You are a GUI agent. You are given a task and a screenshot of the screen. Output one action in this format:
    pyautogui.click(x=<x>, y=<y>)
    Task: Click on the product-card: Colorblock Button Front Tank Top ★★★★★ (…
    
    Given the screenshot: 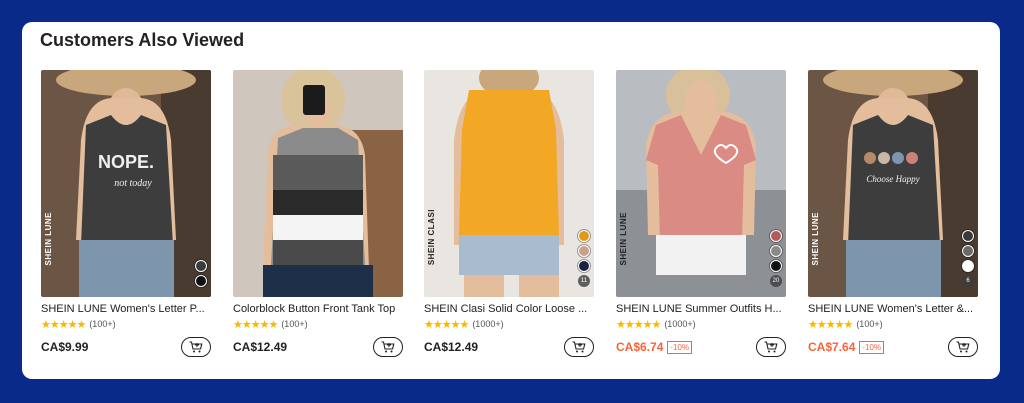 What is the action you would take?
    pyautogui.click(x=318, y=215)
    